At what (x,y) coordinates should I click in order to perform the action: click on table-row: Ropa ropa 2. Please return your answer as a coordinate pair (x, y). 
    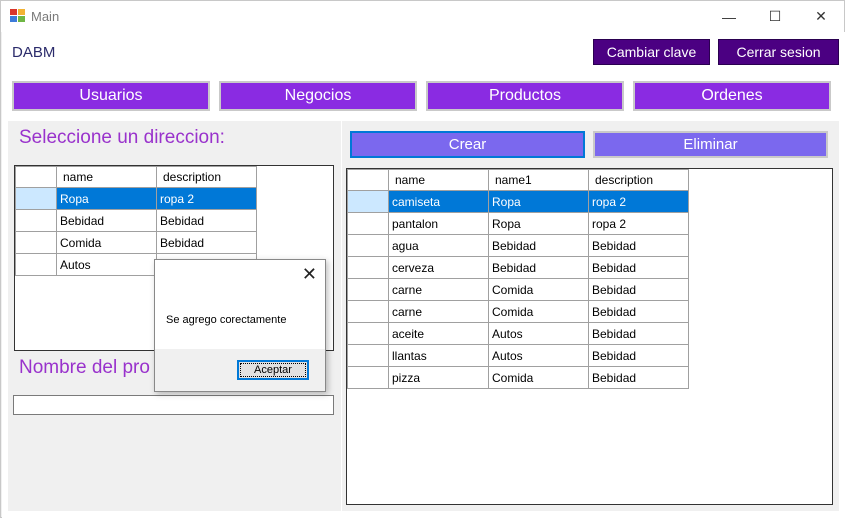
    Looking at the image, I should click on (136, 198).